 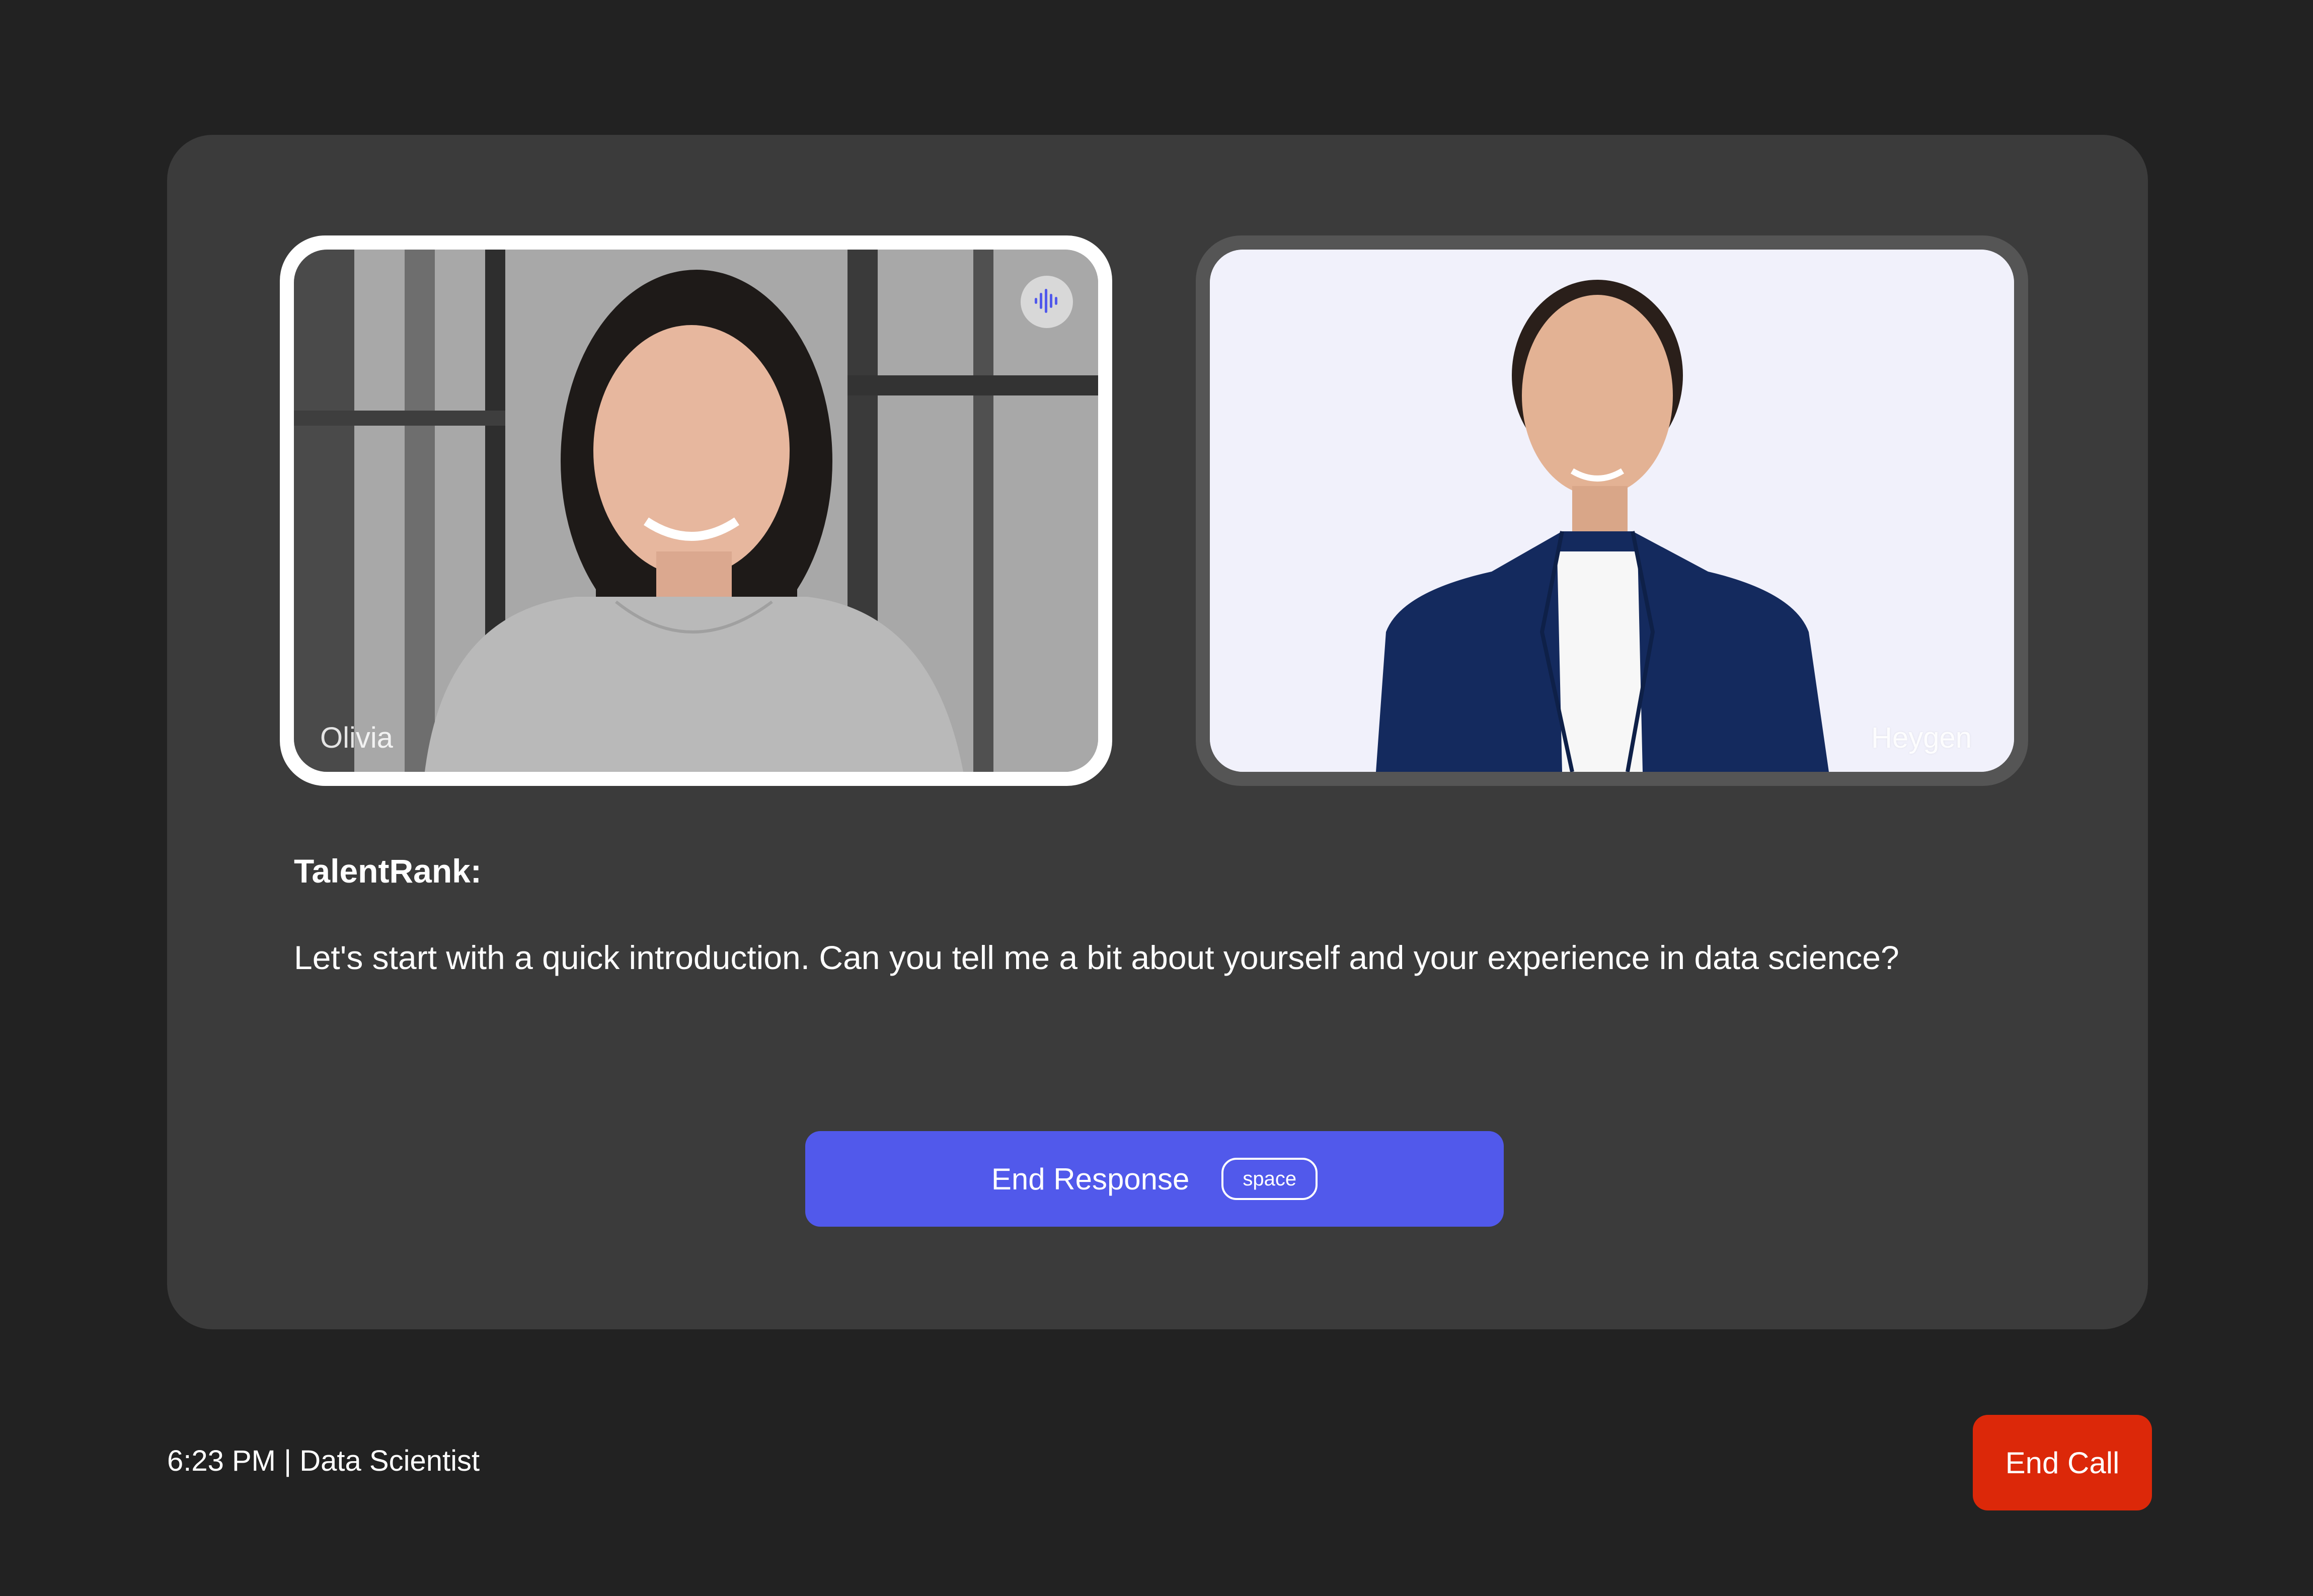 I want to click on end-response-label: End Response, so click(x=1090, y=1179).